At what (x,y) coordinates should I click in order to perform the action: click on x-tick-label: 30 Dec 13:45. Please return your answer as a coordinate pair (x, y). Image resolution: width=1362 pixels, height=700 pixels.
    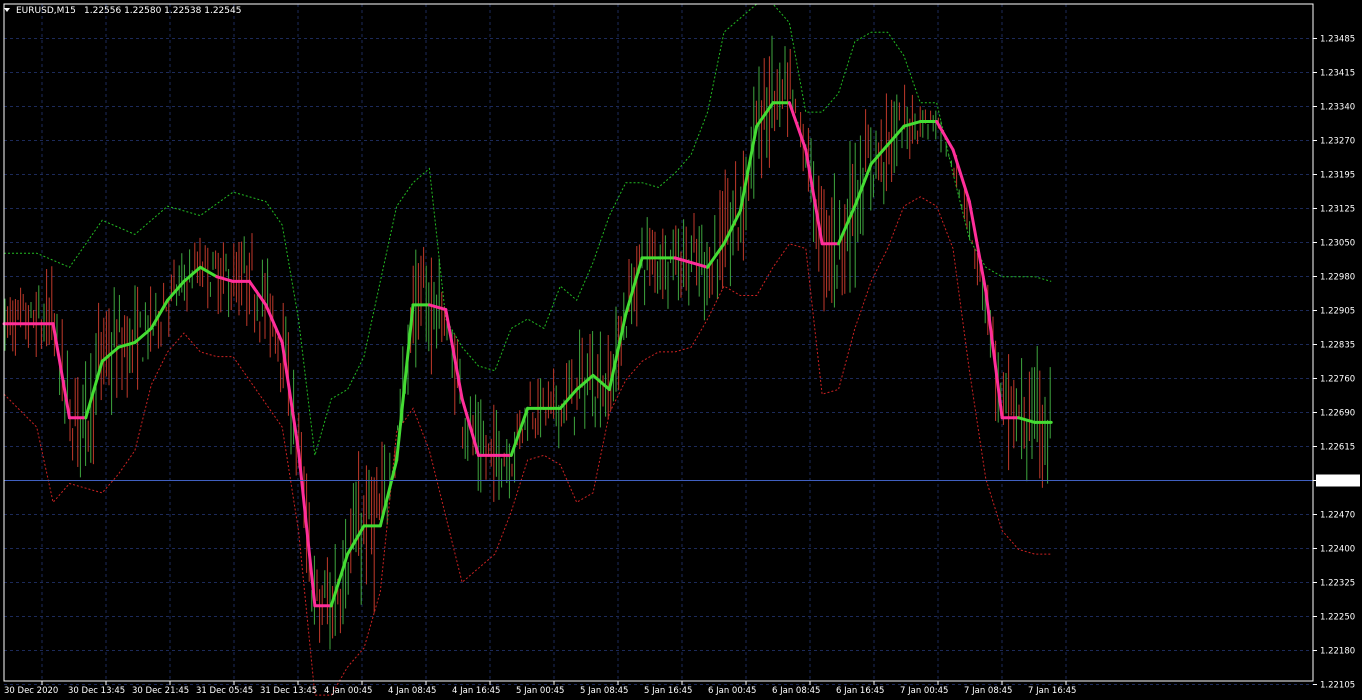
    Looking at the image, I should click on (96, 691).